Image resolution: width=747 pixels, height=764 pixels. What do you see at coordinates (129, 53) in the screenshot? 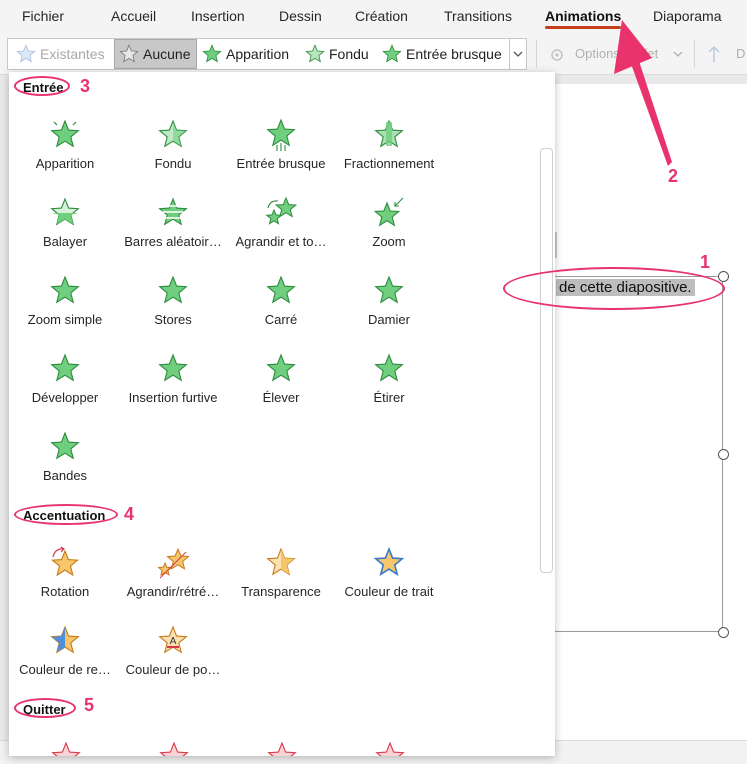
I see `star-outline-icon` at bounding box center [129, 53].